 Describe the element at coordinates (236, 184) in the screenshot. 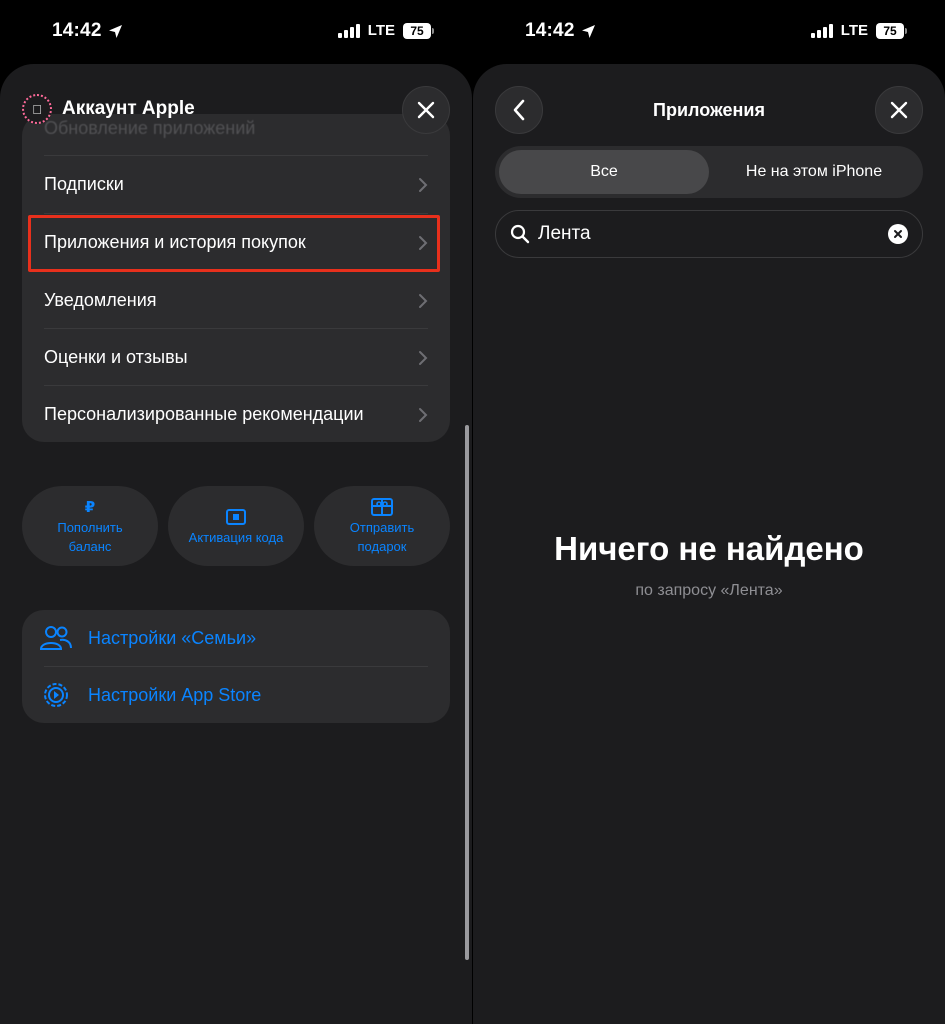

I see `menu-item-subscriptions: Подписки` at that location.